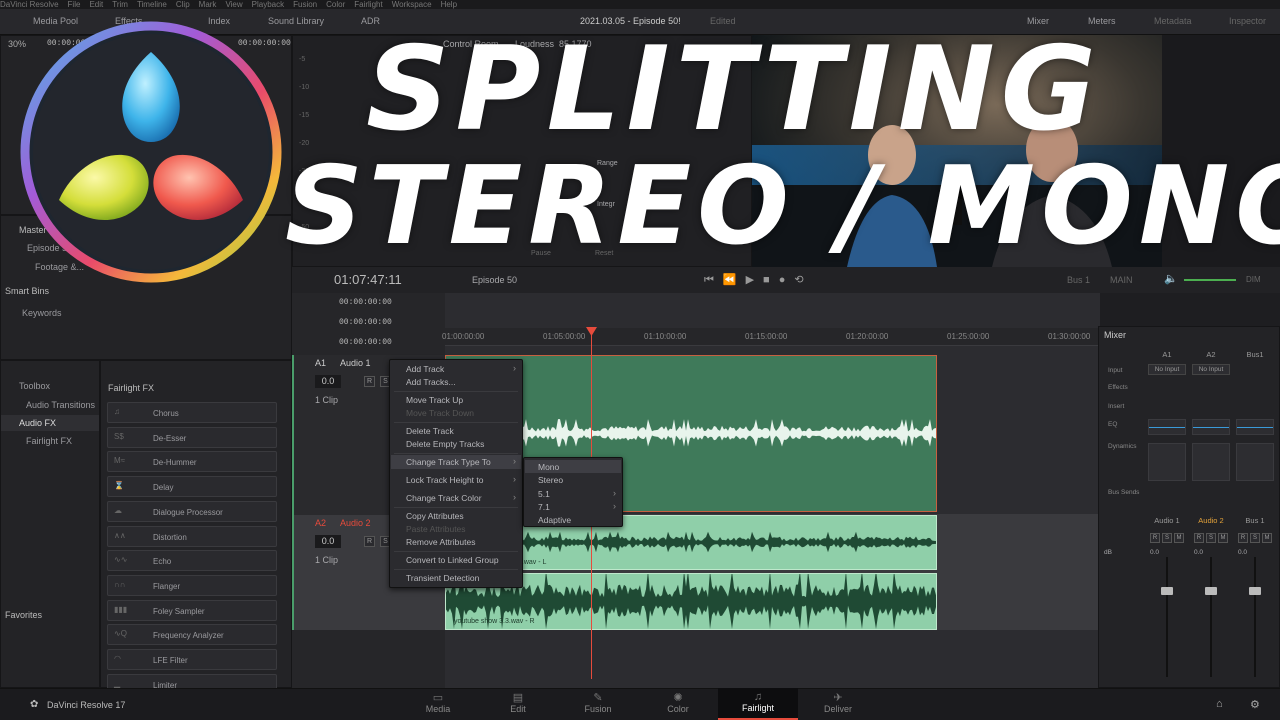  Describe the element at coordinates (434, 400) in the screenshot. I see `ctx-item-move-track-up: Move Track Up` at that location.